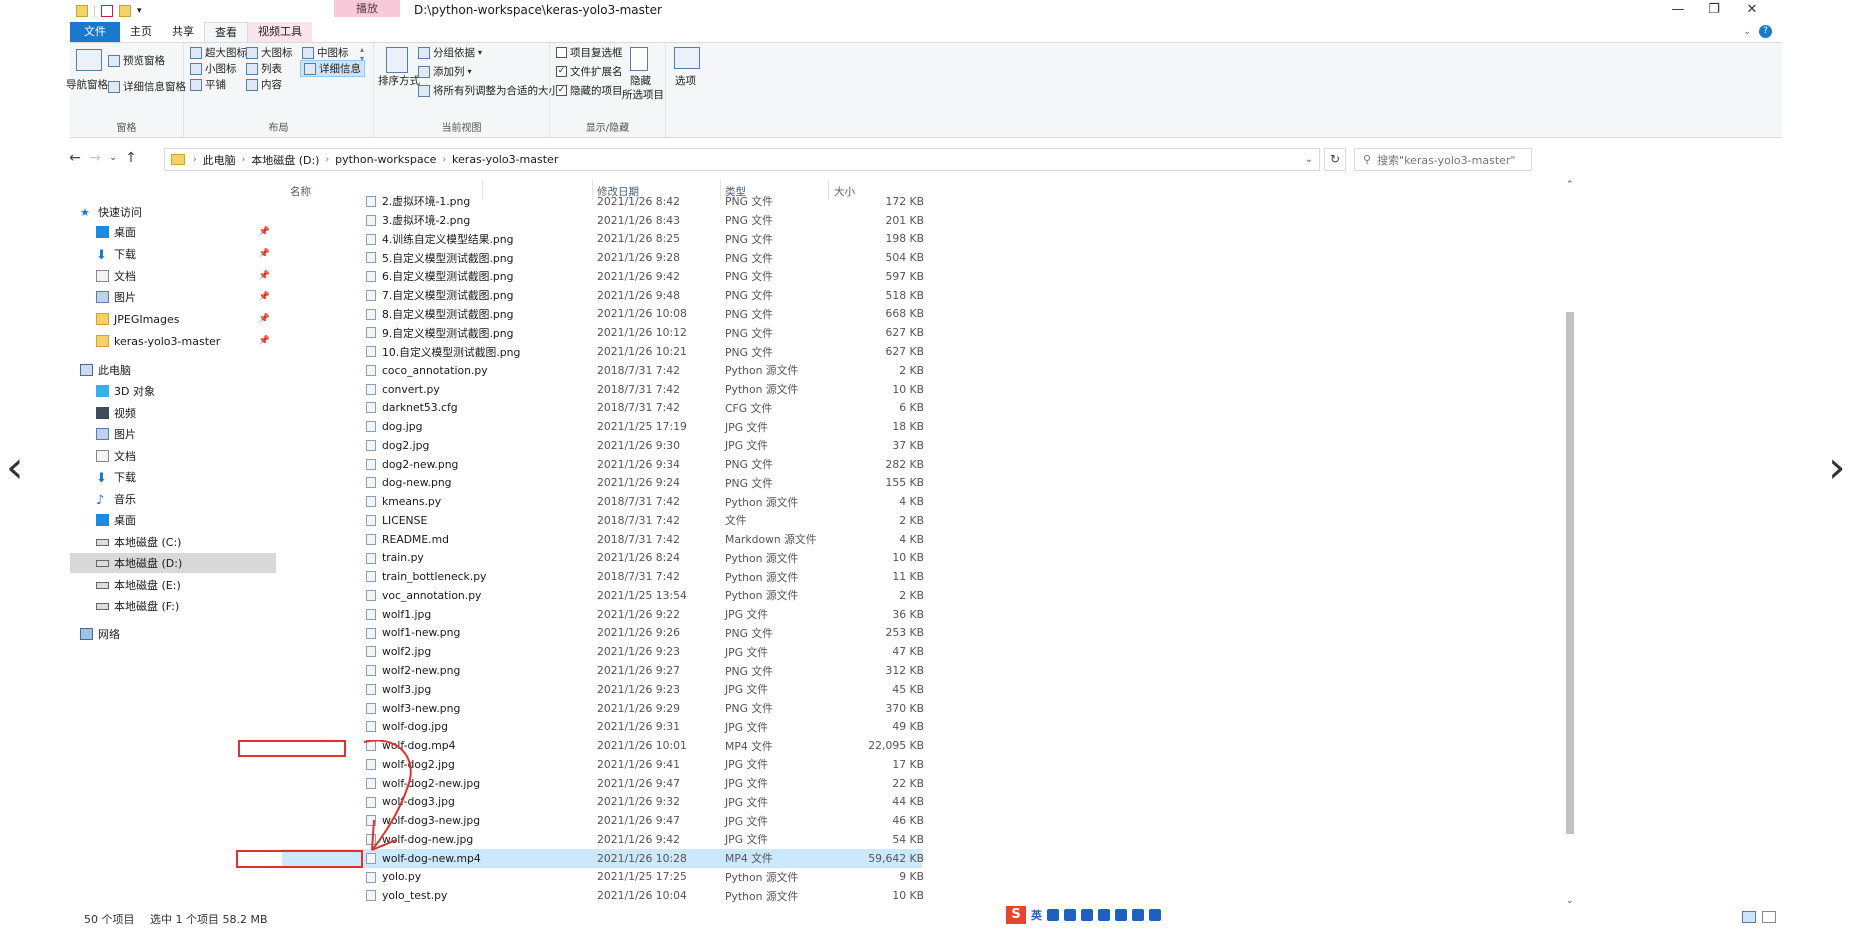 The image size is (1856, 928). What do you see at coordinates (589, 52) in the screenshot?
I see `item-checkboxes-toggle: 项目复选框` at bounding box center [589, 52].